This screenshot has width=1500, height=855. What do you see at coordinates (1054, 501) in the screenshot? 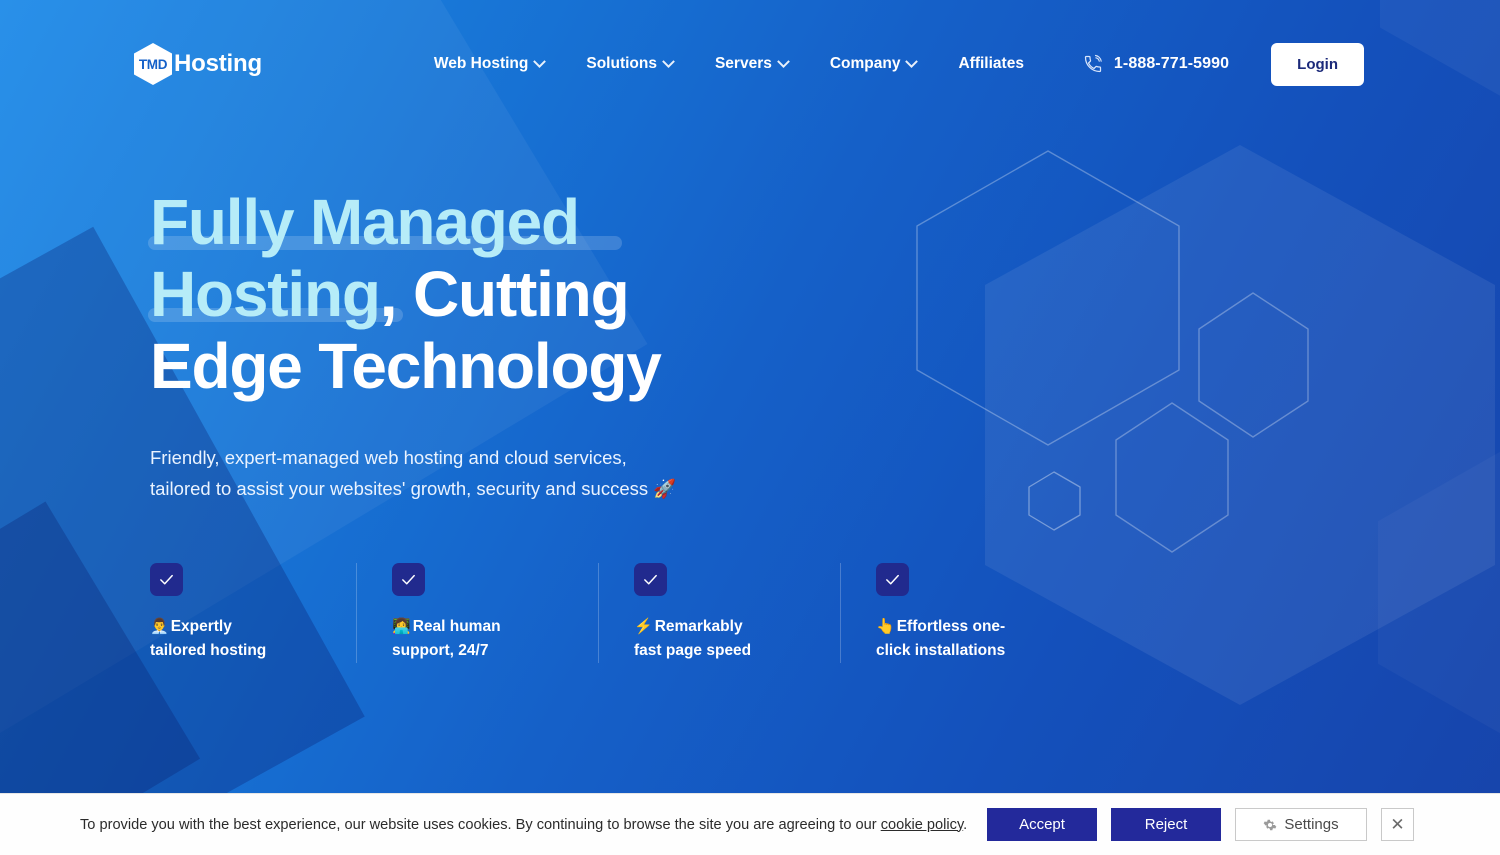
I see `hexagon-outline-small` at bounding box center [1054, 501].